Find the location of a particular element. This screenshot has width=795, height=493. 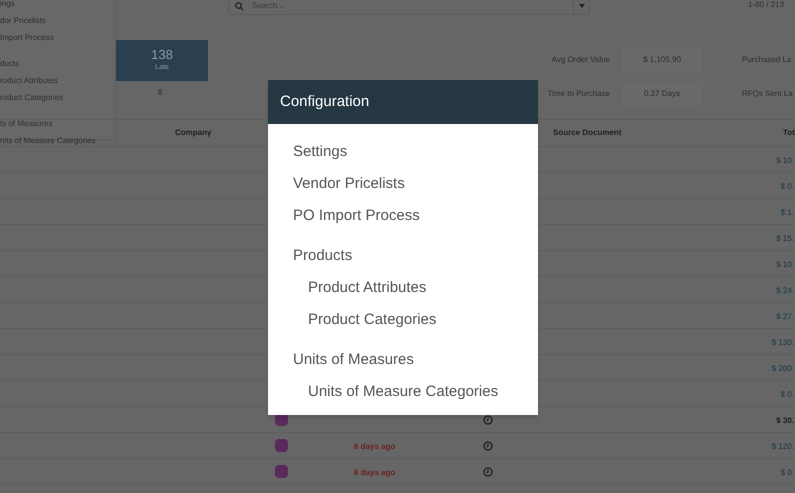

menu-item: Settings is located at coordinates (308, 152).